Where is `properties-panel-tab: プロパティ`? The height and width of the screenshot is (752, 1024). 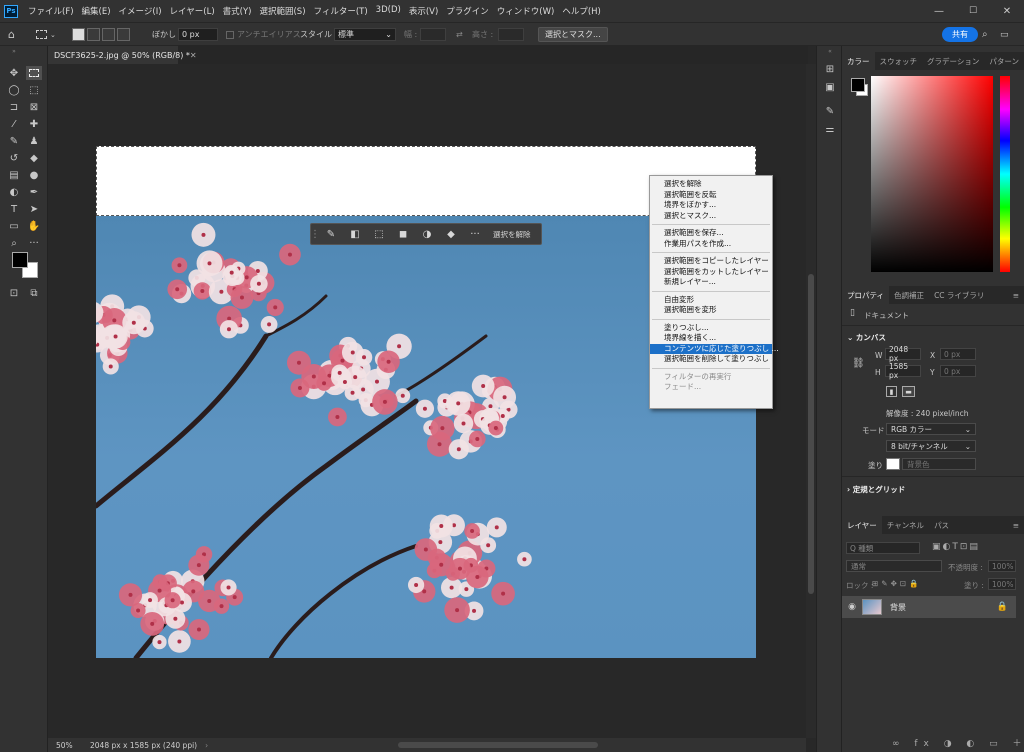
properties-panel-tab: プロパティ is located at coordinates (866, 295).